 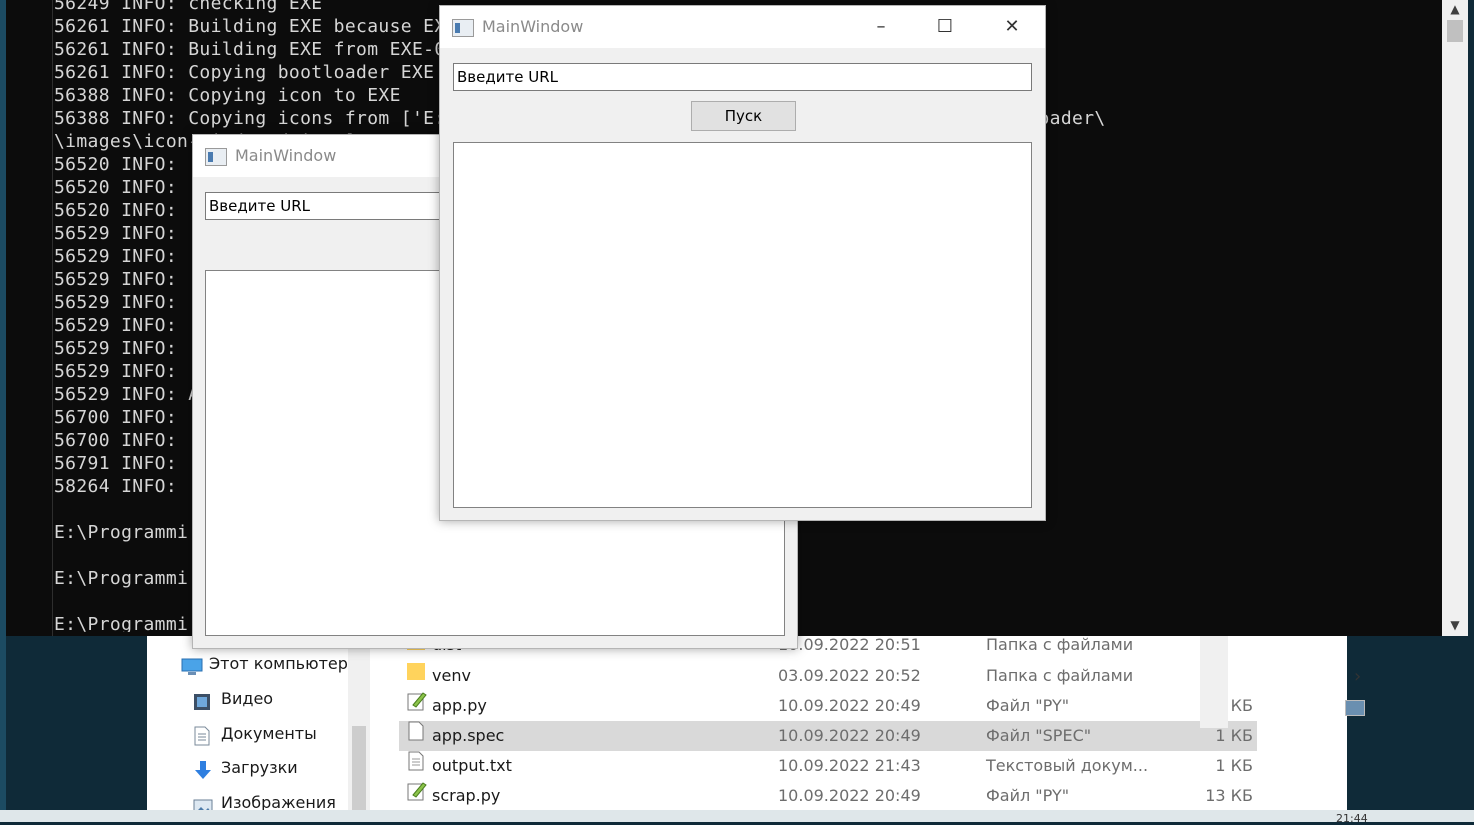 I want to click on maximize-icon: ☐, so click(x=945, y=27).